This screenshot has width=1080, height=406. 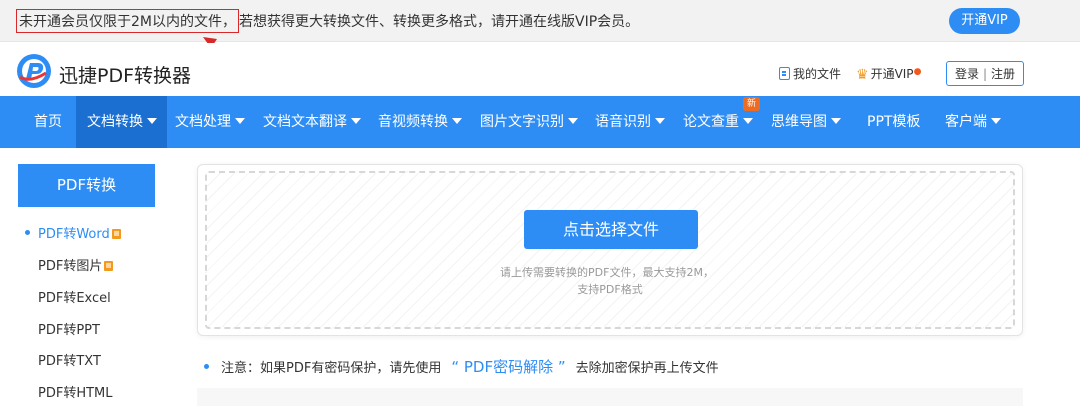 I want to click on upload-hint-line2: 支持PDF格式, so click(x=540, y=289).